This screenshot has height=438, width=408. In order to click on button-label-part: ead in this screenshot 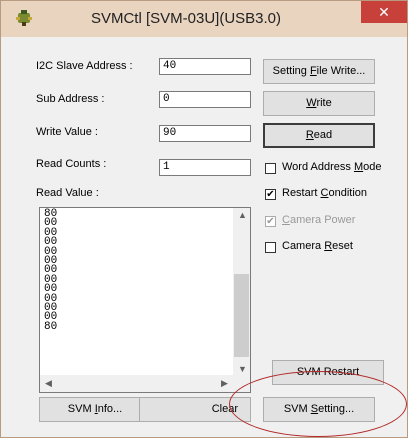, I will do `click(323, 135)`.